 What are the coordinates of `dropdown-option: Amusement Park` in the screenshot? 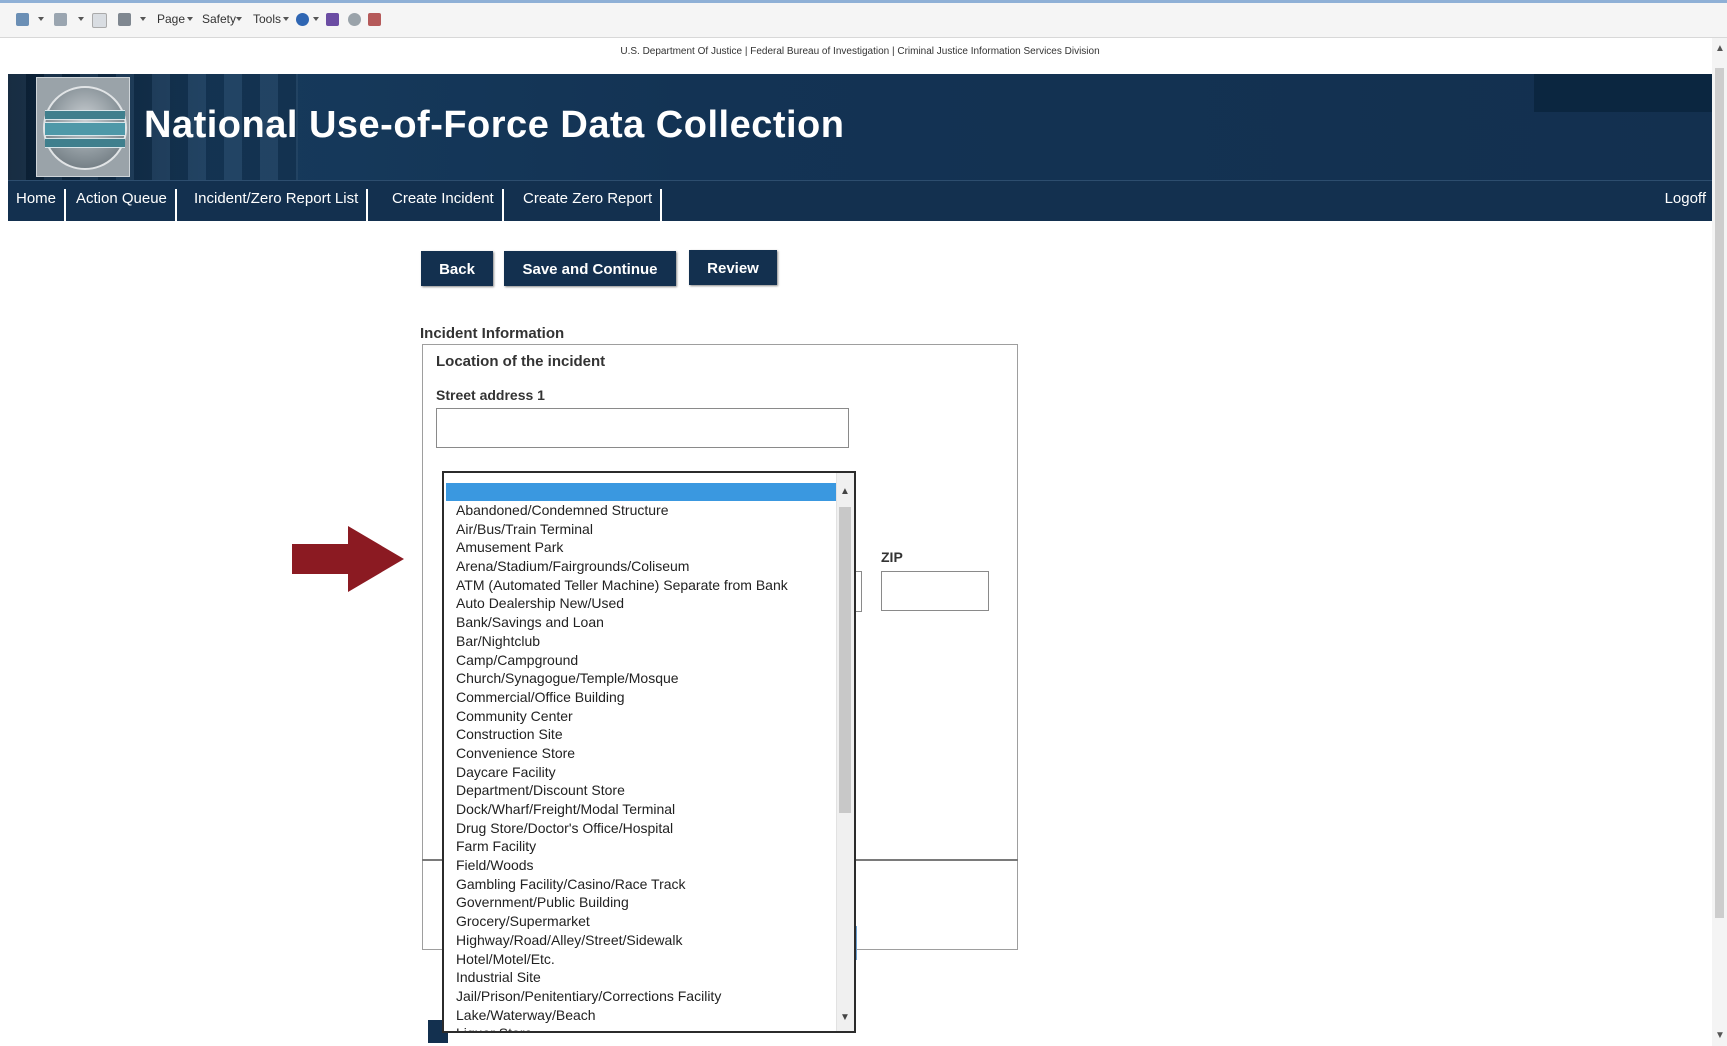 It's located at (622, 547).